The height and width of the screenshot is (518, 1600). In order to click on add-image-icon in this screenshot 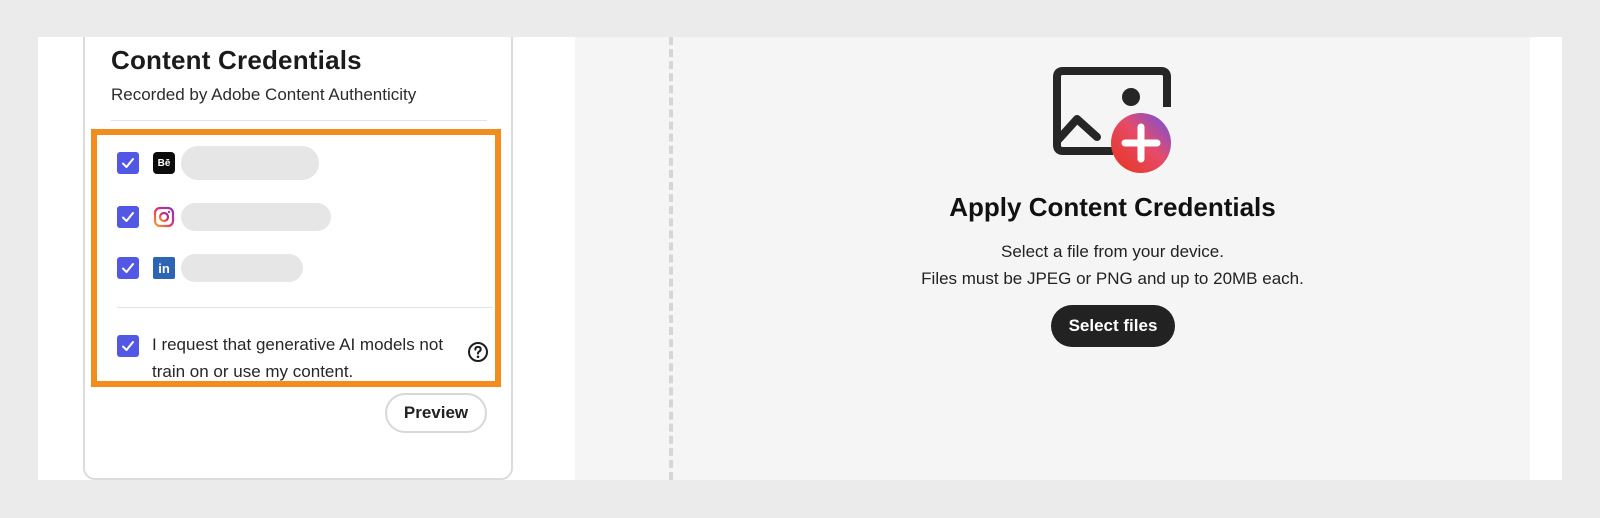, I will do `click(1114, 123)`.